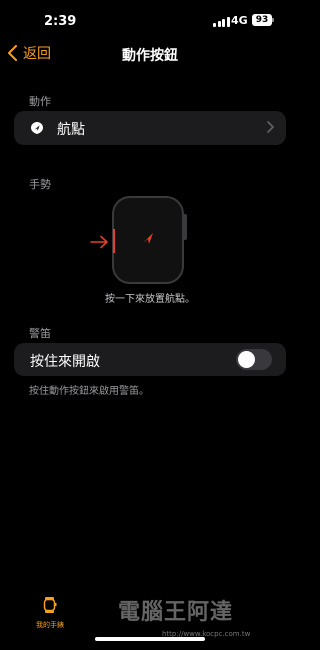 This screenshot has width=320, height=650. I want to click on waypoint-arrow-icon, so click(148, 238).